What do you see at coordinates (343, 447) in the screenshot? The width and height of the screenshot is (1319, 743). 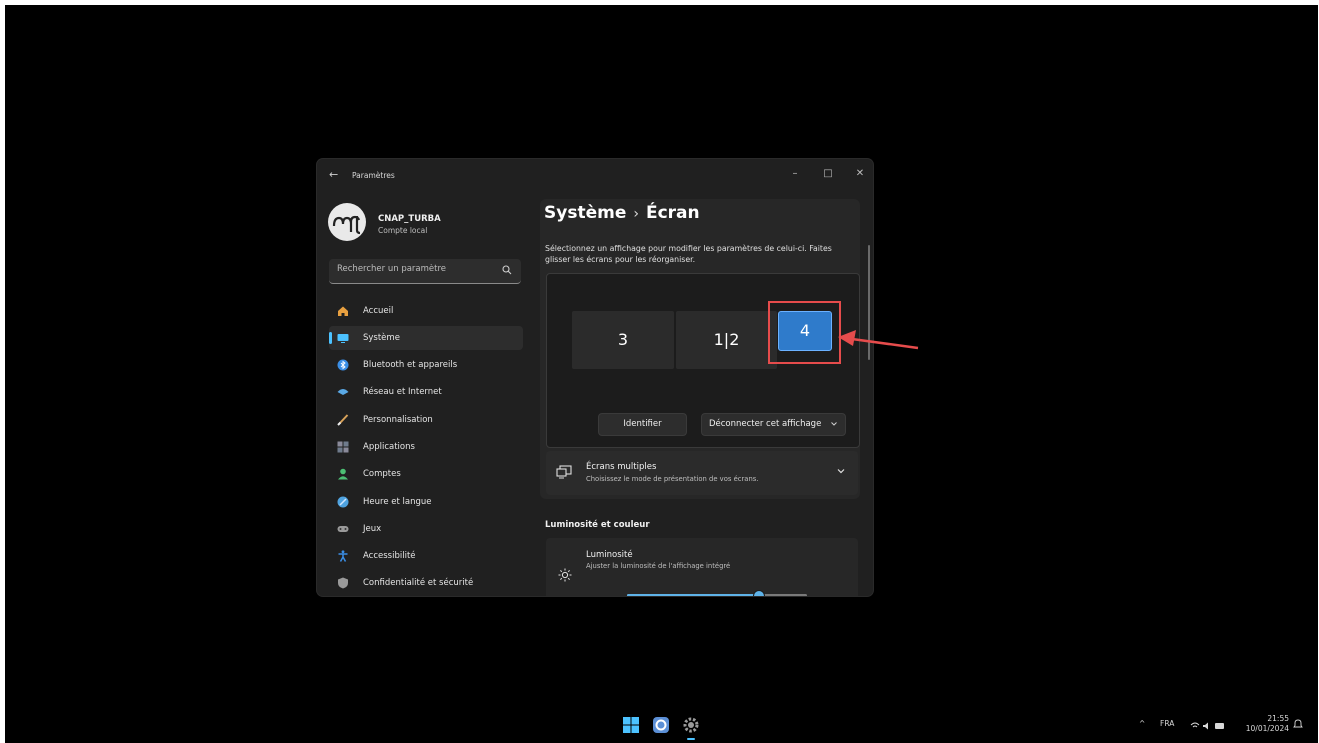 I see `apps-icon` at bounding box center [343, 447].